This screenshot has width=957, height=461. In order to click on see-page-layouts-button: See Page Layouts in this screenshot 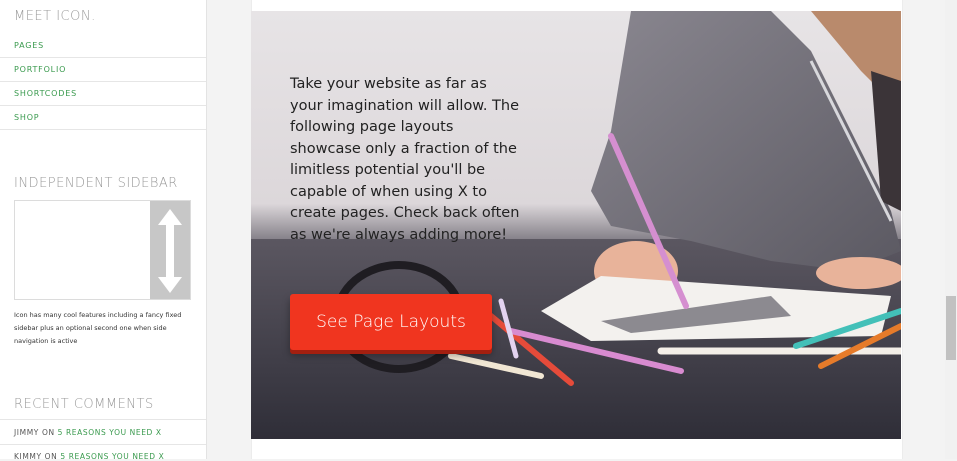, I will do `click(391, 322)`.